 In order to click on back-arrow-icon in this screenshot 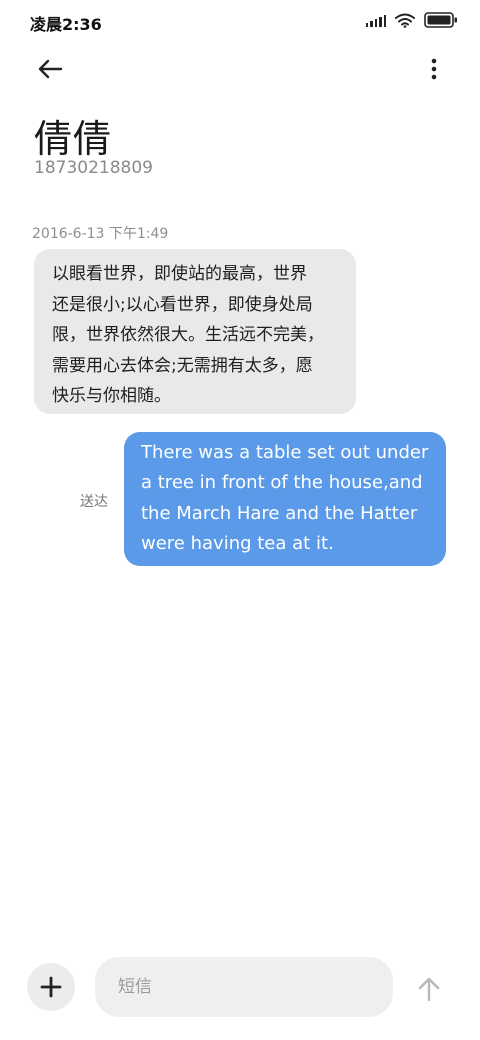, I will do `click(50, 69)`.